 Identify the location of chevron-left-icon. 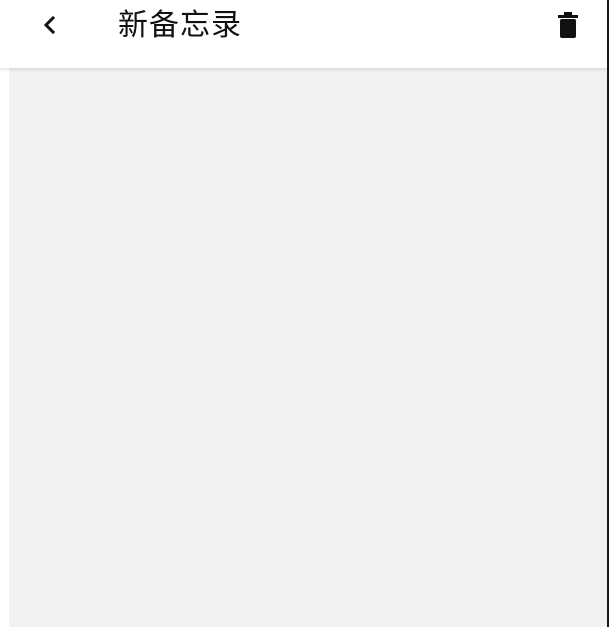
(49, 25).